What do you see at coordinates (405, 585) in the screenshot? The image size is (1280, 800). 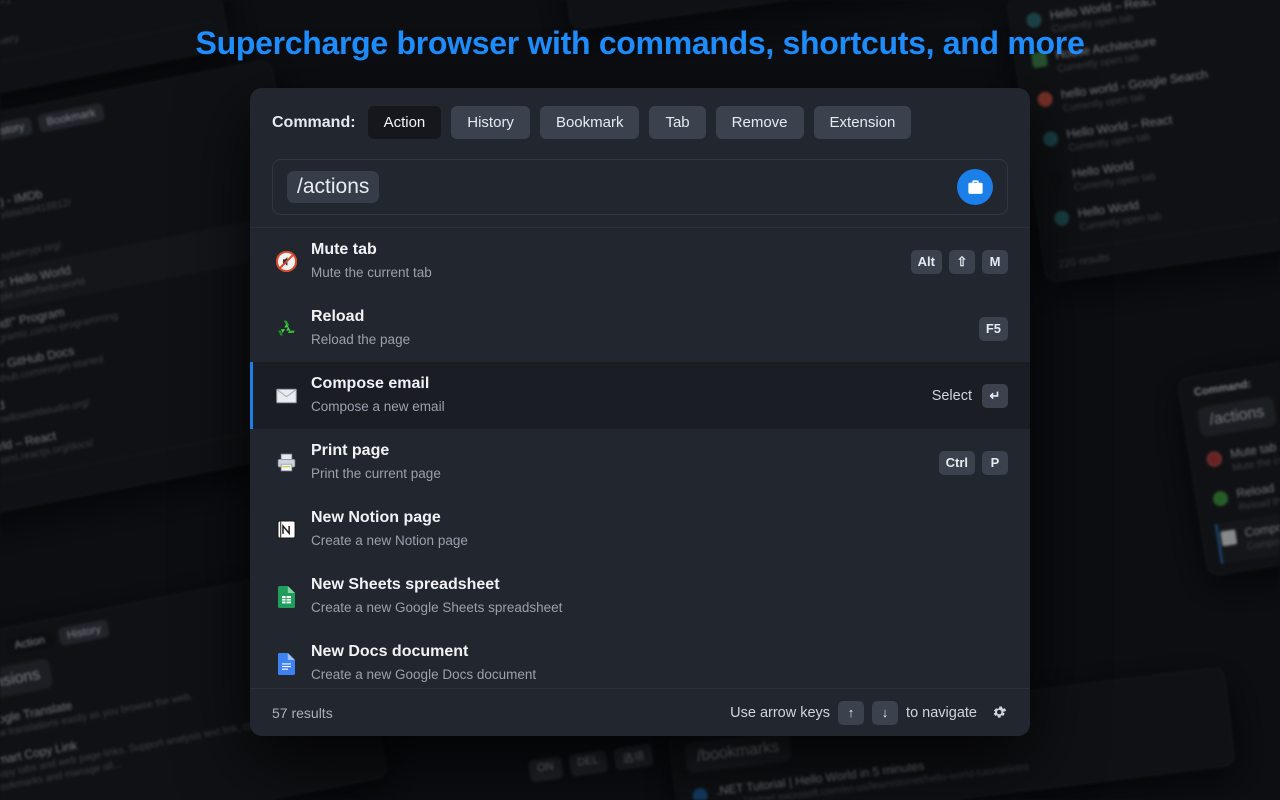 I see `command-title: New Sheets spreadsheet` at bounding box center [405, 585].